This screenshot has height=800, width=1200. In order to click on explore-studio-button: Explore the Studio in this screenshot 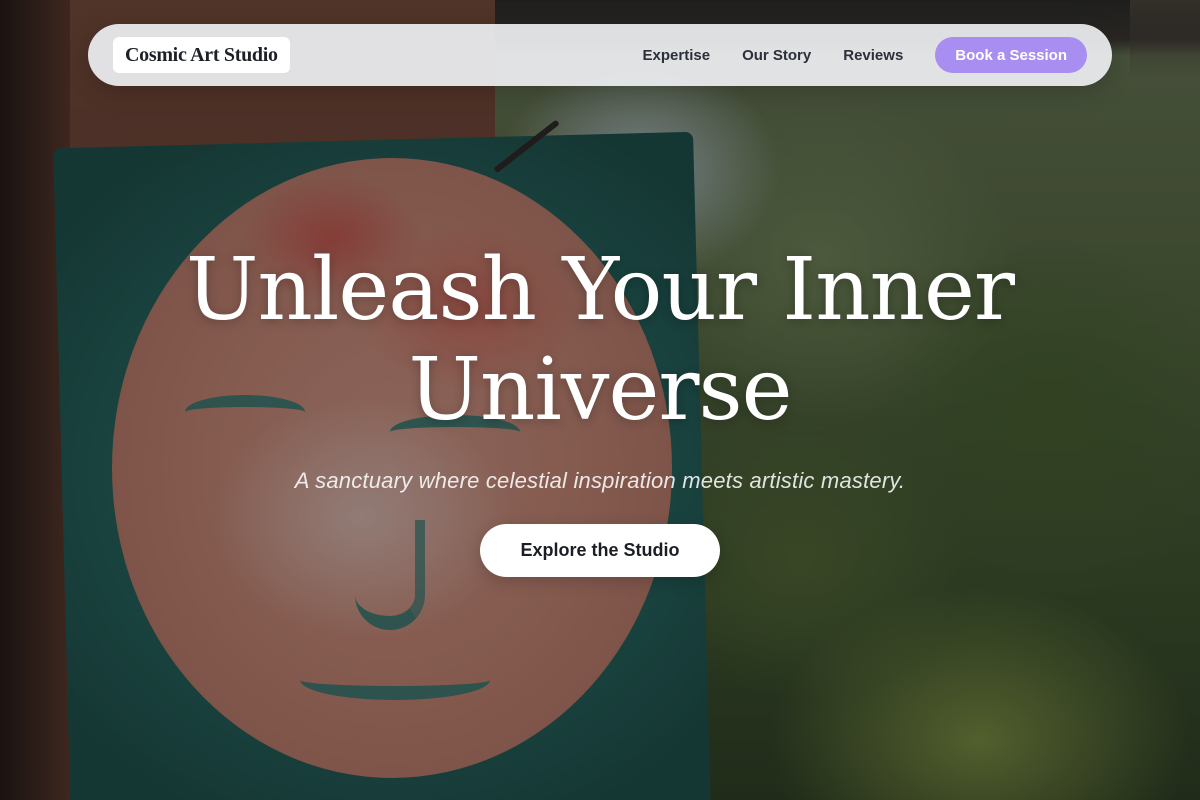, I will do `click(600, 550)`.